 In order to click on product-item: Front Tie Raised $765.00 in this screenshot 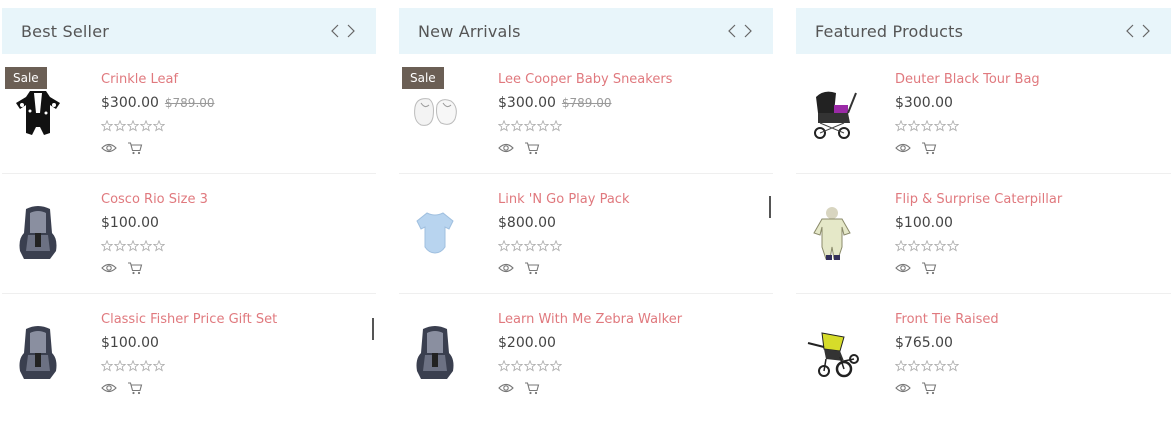, I will do `click(983, 354)`.